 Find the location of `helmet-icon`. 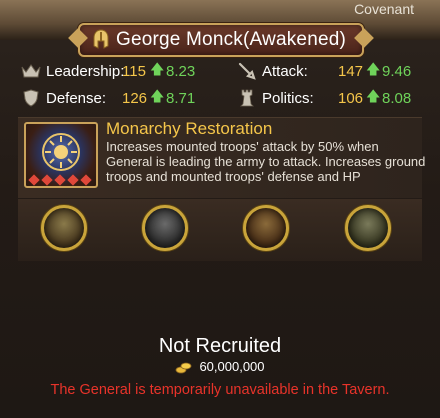

helmet-icon is located at coordinates (101, 39).